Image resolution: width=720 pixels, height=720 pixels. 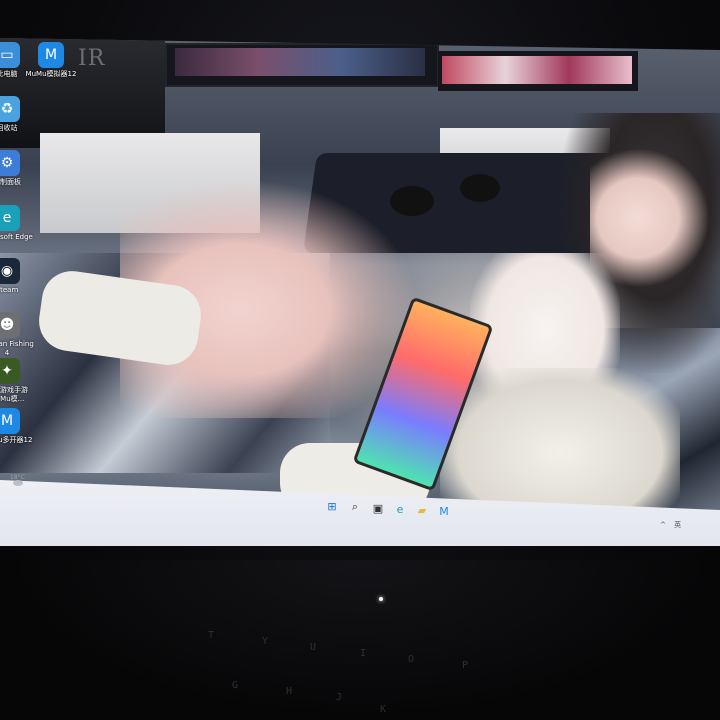 What do you see at coordinates (9, 128) in the screenshot?
I see `desktop-icon-label: 回收站` at bounding box center [9, 128].